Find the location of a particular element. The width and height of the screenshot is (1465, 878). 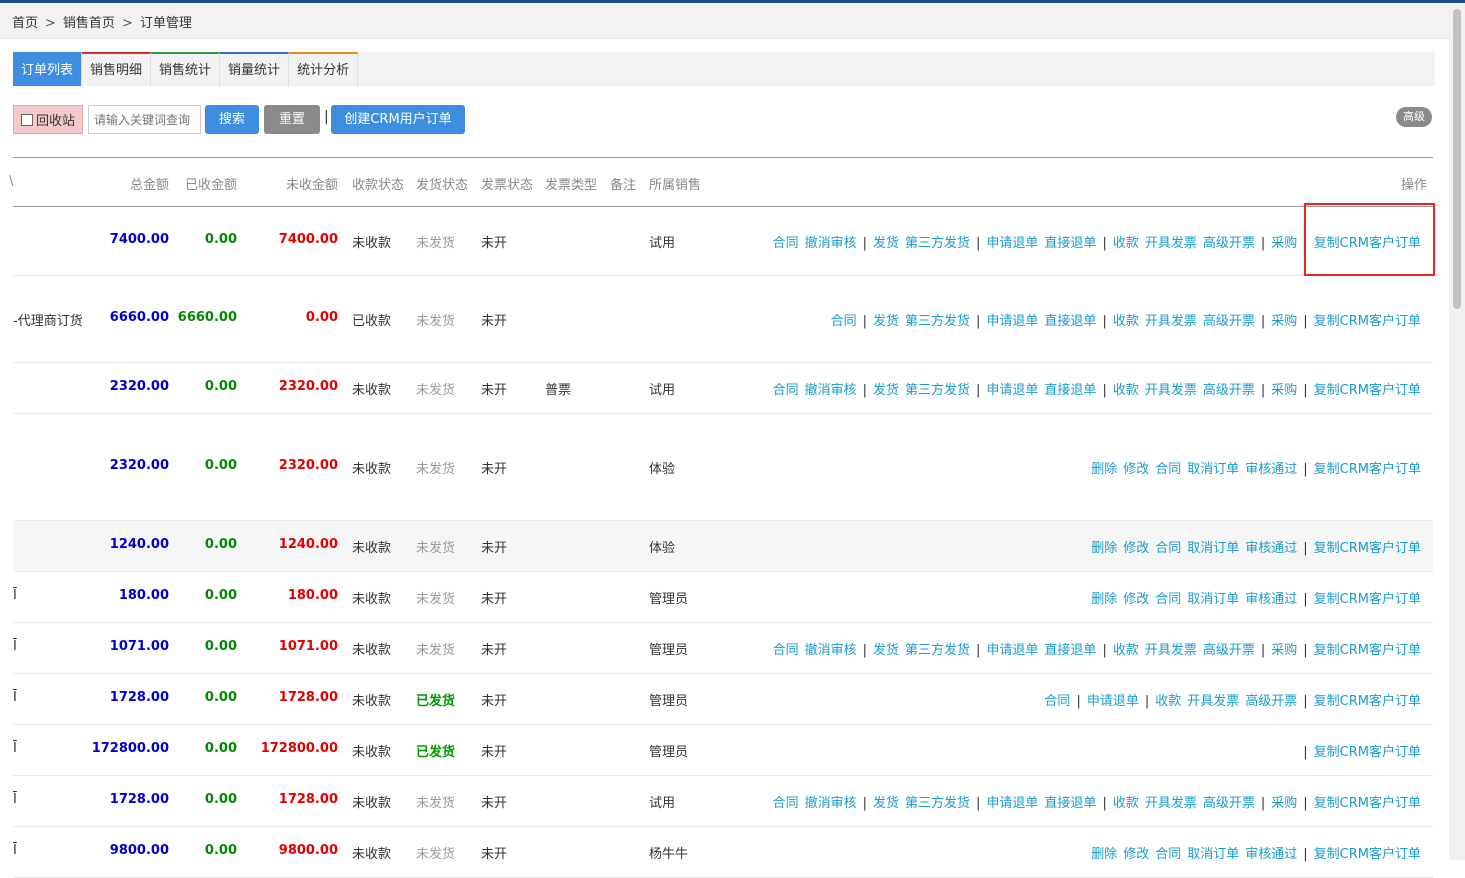

row-actions: 删除 修改 合同 取消订单 审核通过 | 复制CRM客户订单 is located at coordinates (1253, 546).